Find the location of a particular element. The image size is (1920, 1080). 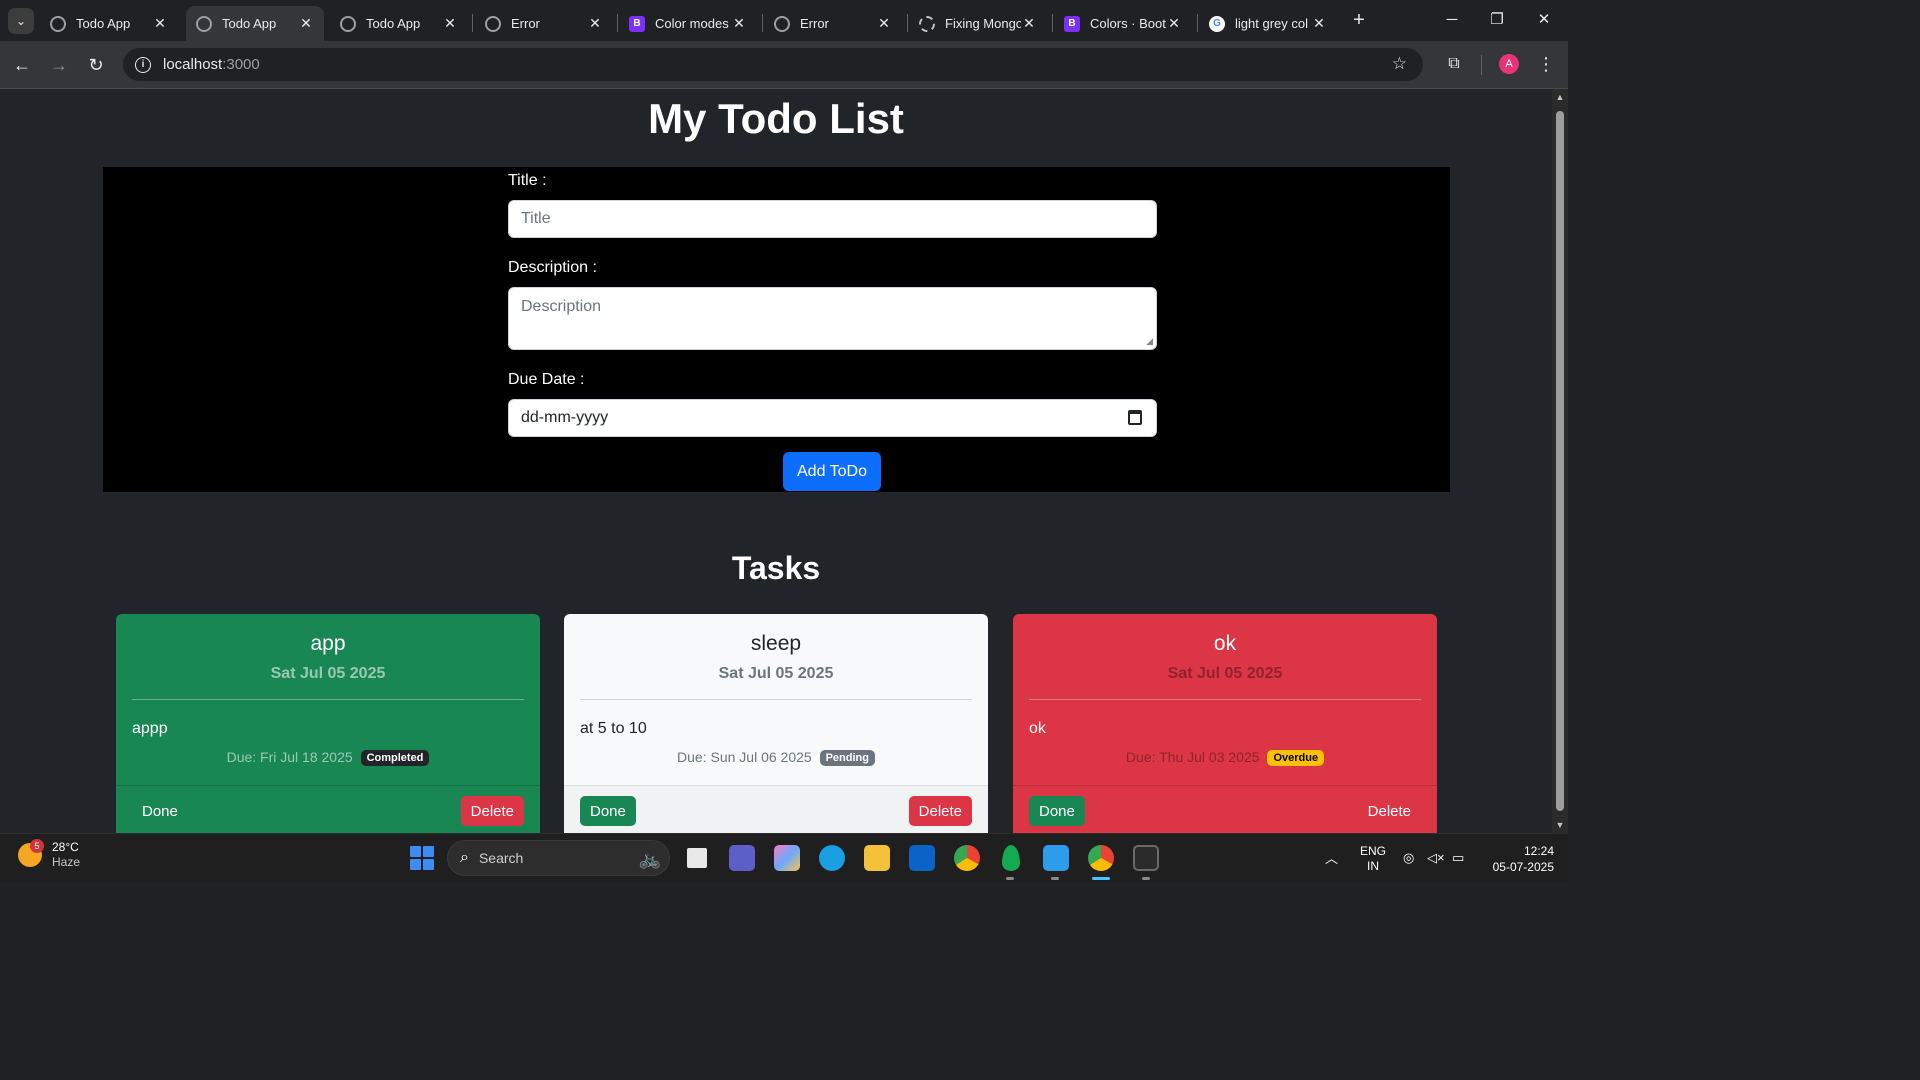

tab-colors-bootstrap: B Colors · Boots ✕ is located at coordinates (1123, 23).